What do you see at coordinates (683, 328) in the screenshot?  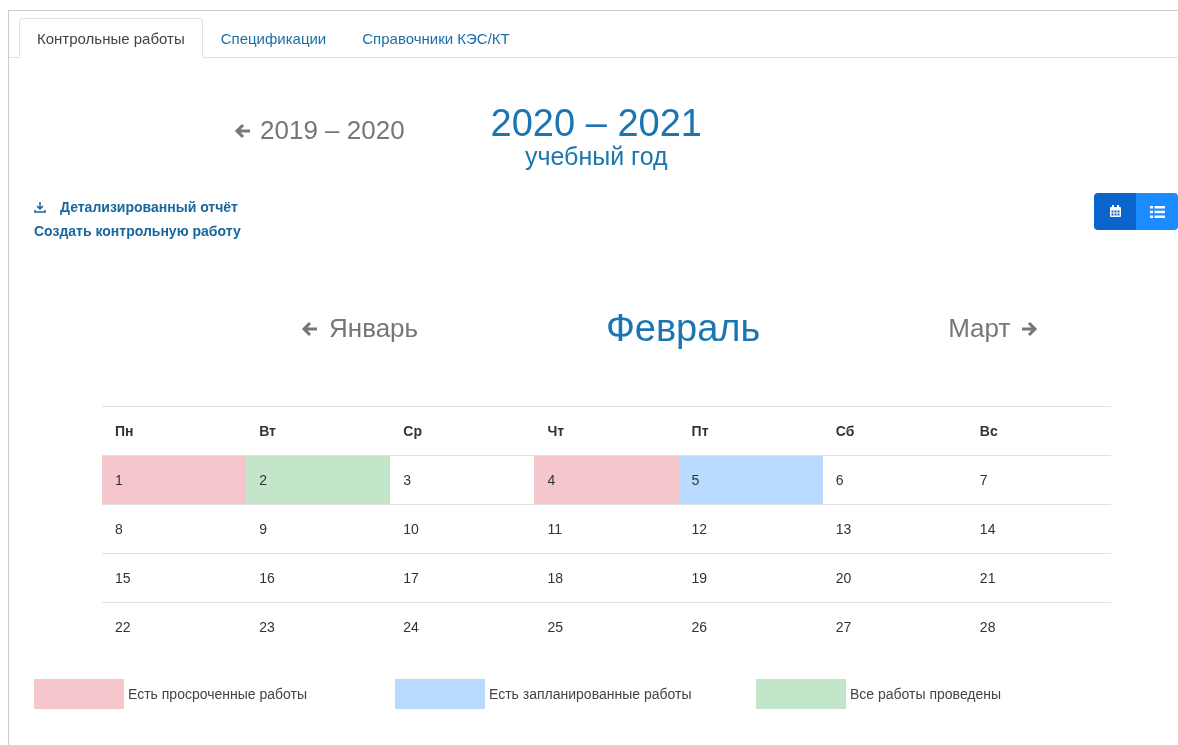 I see `current-month: Февраль` at bounding box center [683, 328].